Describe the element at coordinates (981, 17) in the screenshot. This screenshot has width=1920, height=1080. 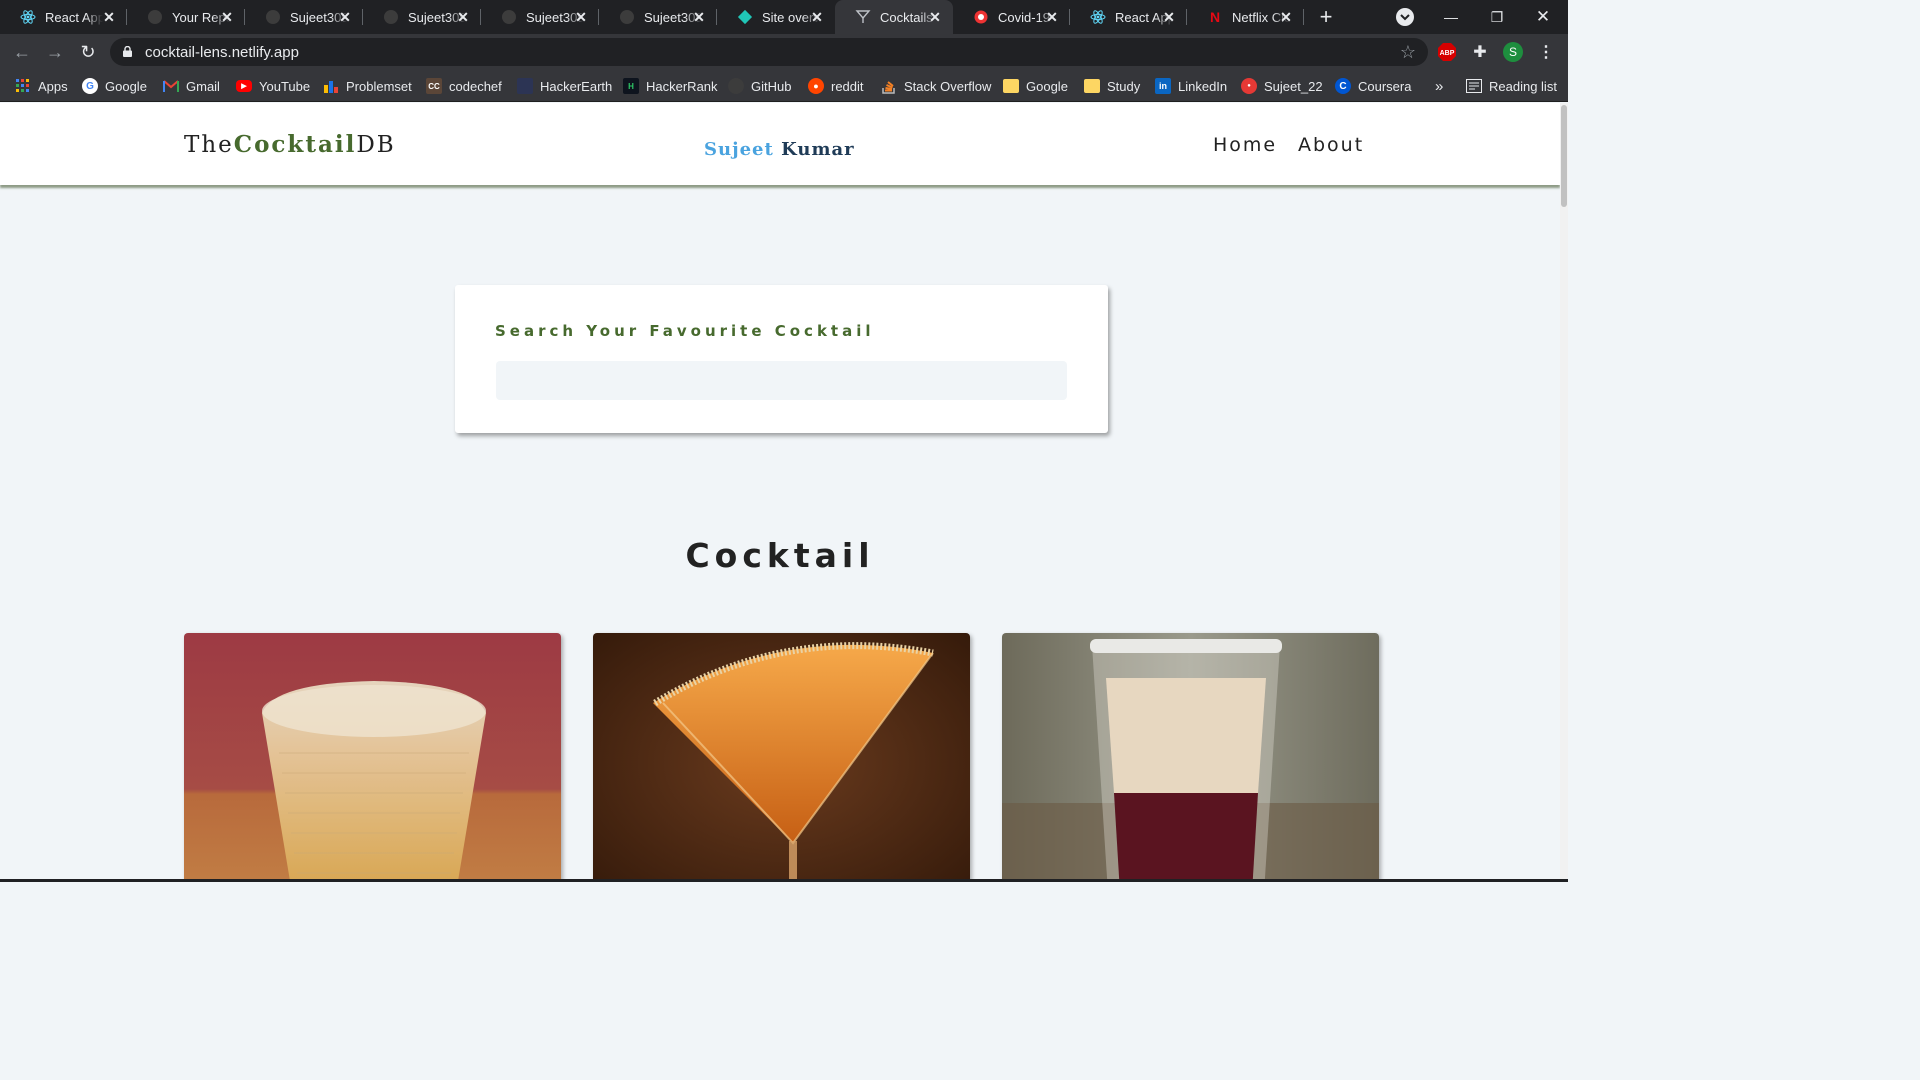
I see `covid-icon` at that location.